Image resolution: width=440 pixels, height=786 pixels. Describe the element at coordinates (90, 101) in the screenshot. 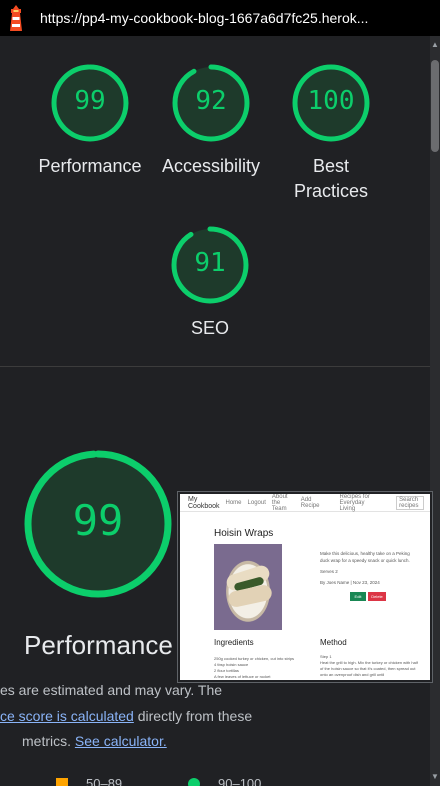

I see `gauge-score: 99` at that location.